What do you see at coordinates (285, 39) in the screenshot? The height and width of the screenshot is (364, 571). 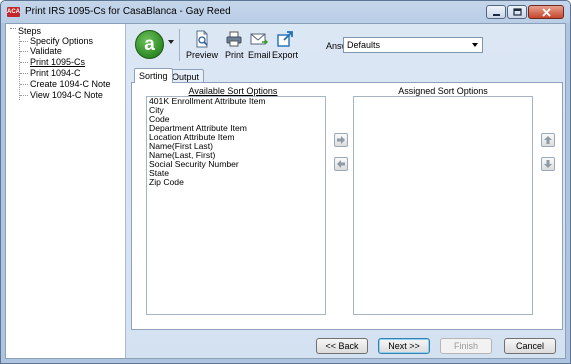 I see `export-icon` at bounding box center [285, 39].